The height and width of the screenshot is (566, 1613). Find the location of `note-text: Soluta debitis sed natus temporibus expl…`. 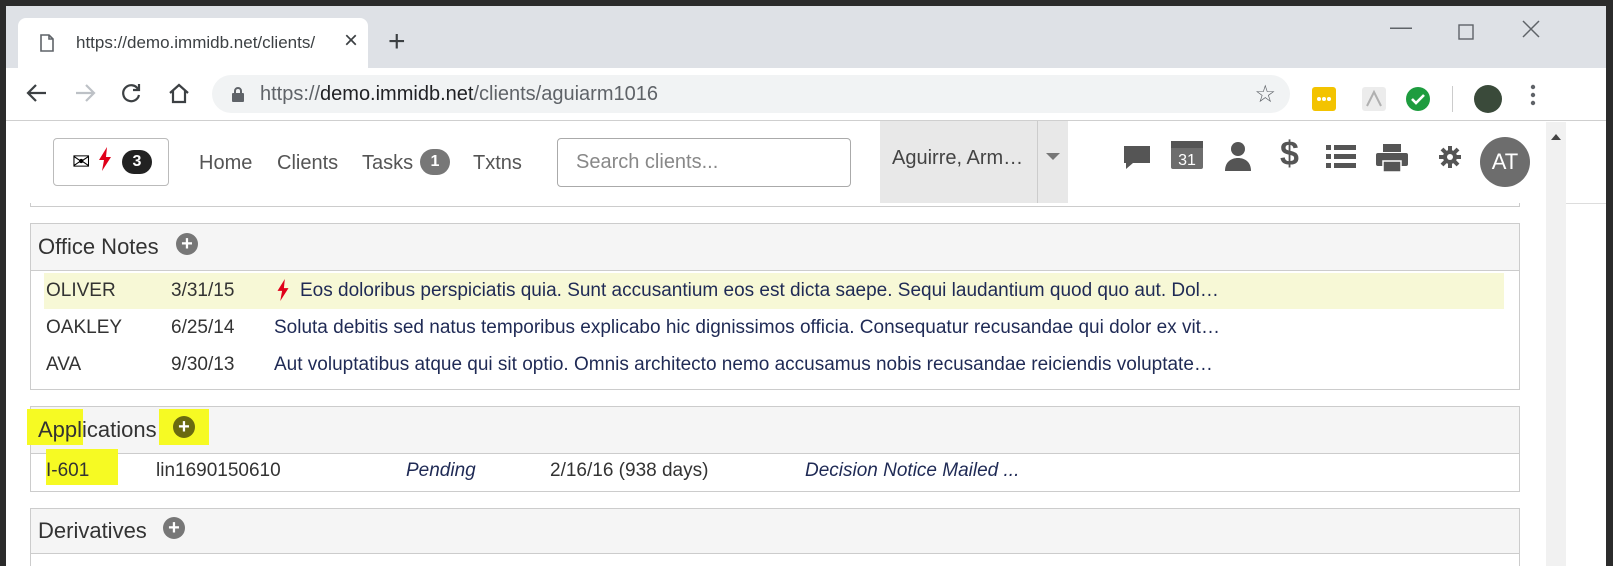

note-text: Soluta debitis sed natus temporibus expl… is located at coordinates (747, 327).